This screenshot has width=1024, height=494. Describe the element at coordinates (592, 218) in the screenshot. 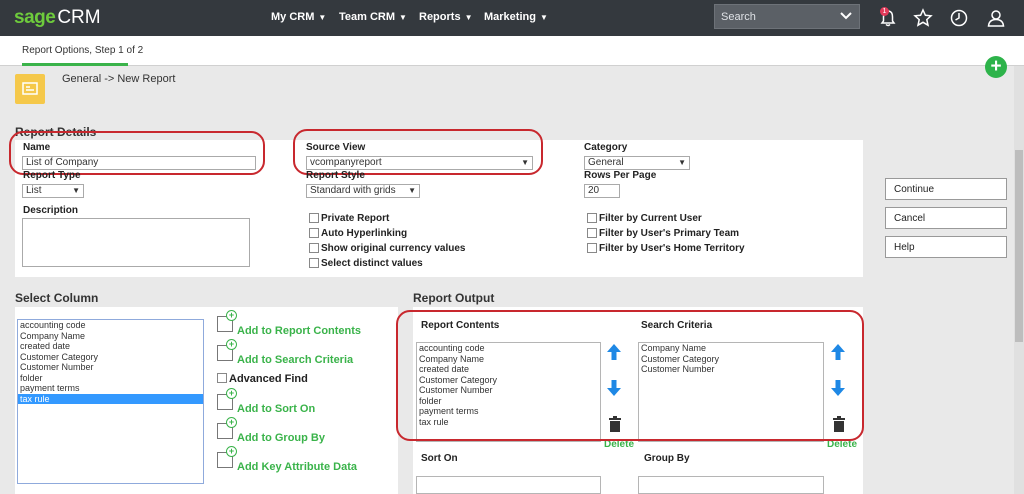

I see `filter-current-user-checkbox` at that location.